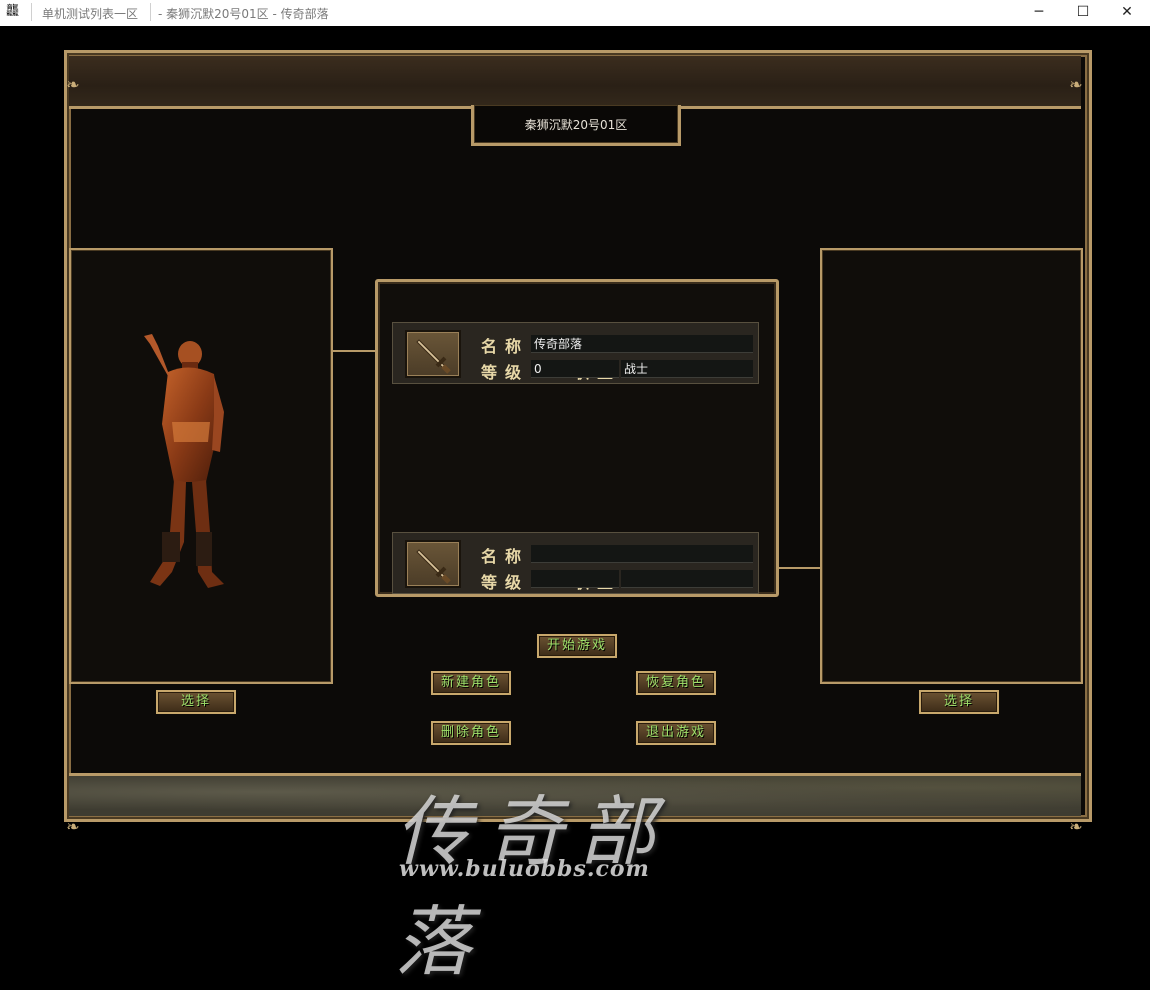 The image size is (1150, 990). What do you see at coordinates (687, 369) in the screenshot?
I see `character-class-field: 战士` at bounding box center [687, 369].